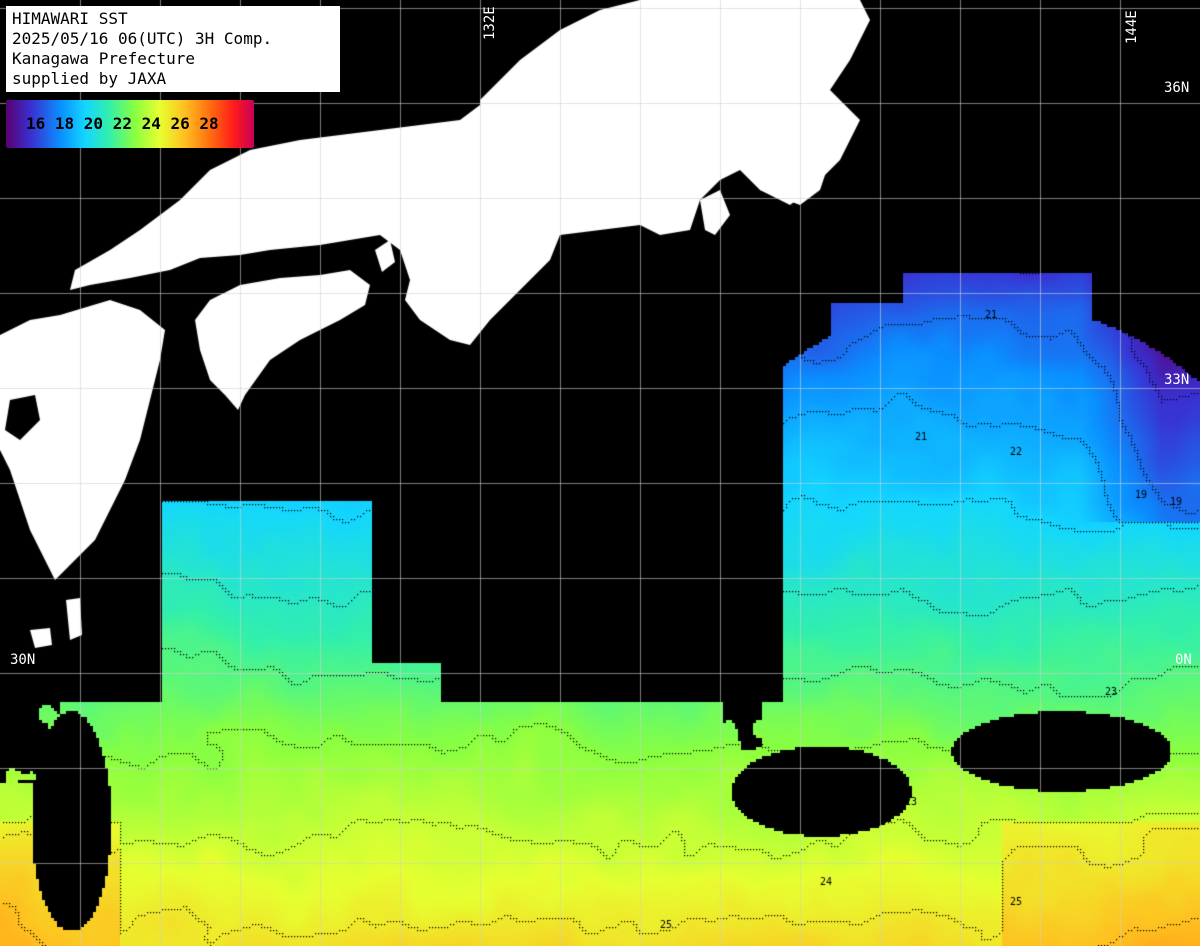 This screenshot has height=946, width=1200. What do you see at coordinates (89, 78) in the screenshot?
I see `title-line-credit: supplied by JAXA` at bounding box center [89, 78].